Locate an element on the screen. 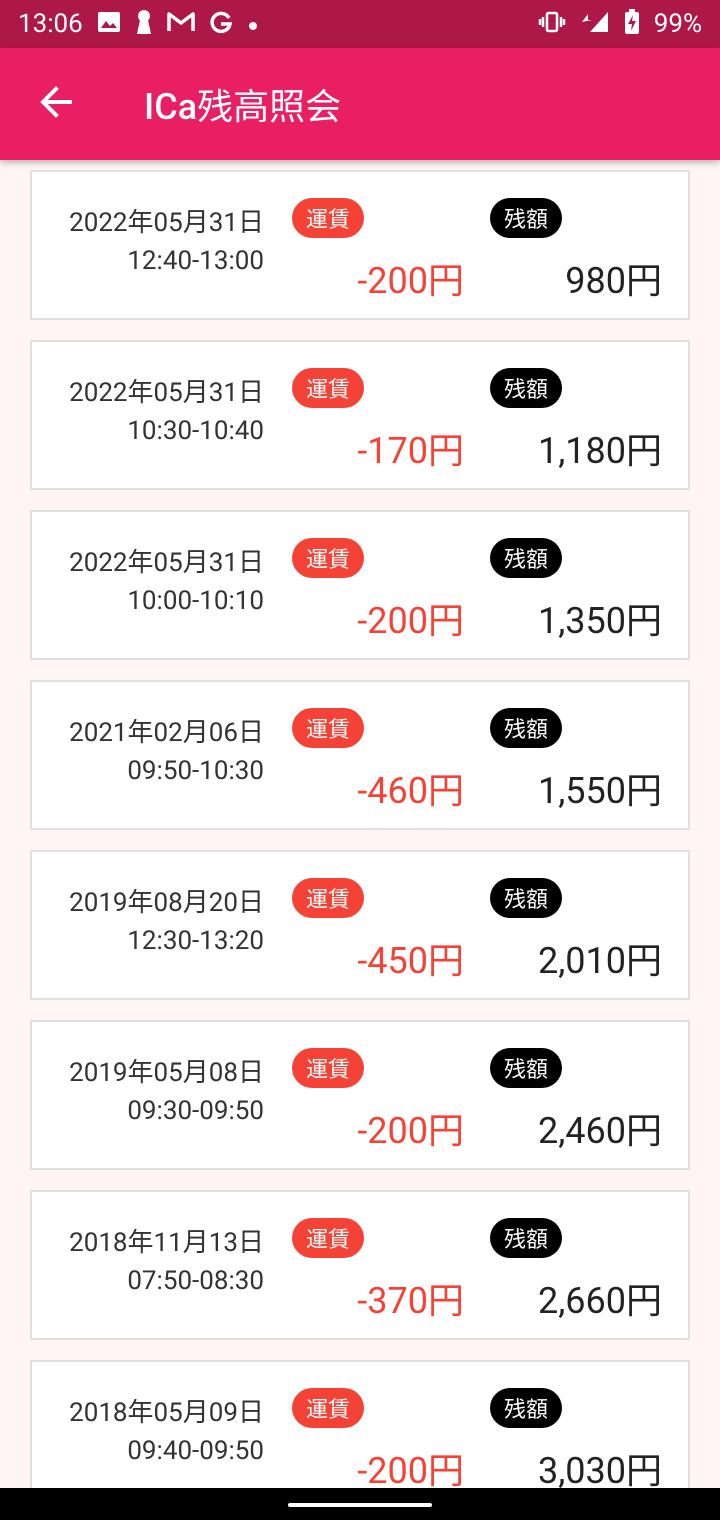 The image size is (720, 1520). transaction-time: 12:30-13:20 is located at coordinates (195, 941).